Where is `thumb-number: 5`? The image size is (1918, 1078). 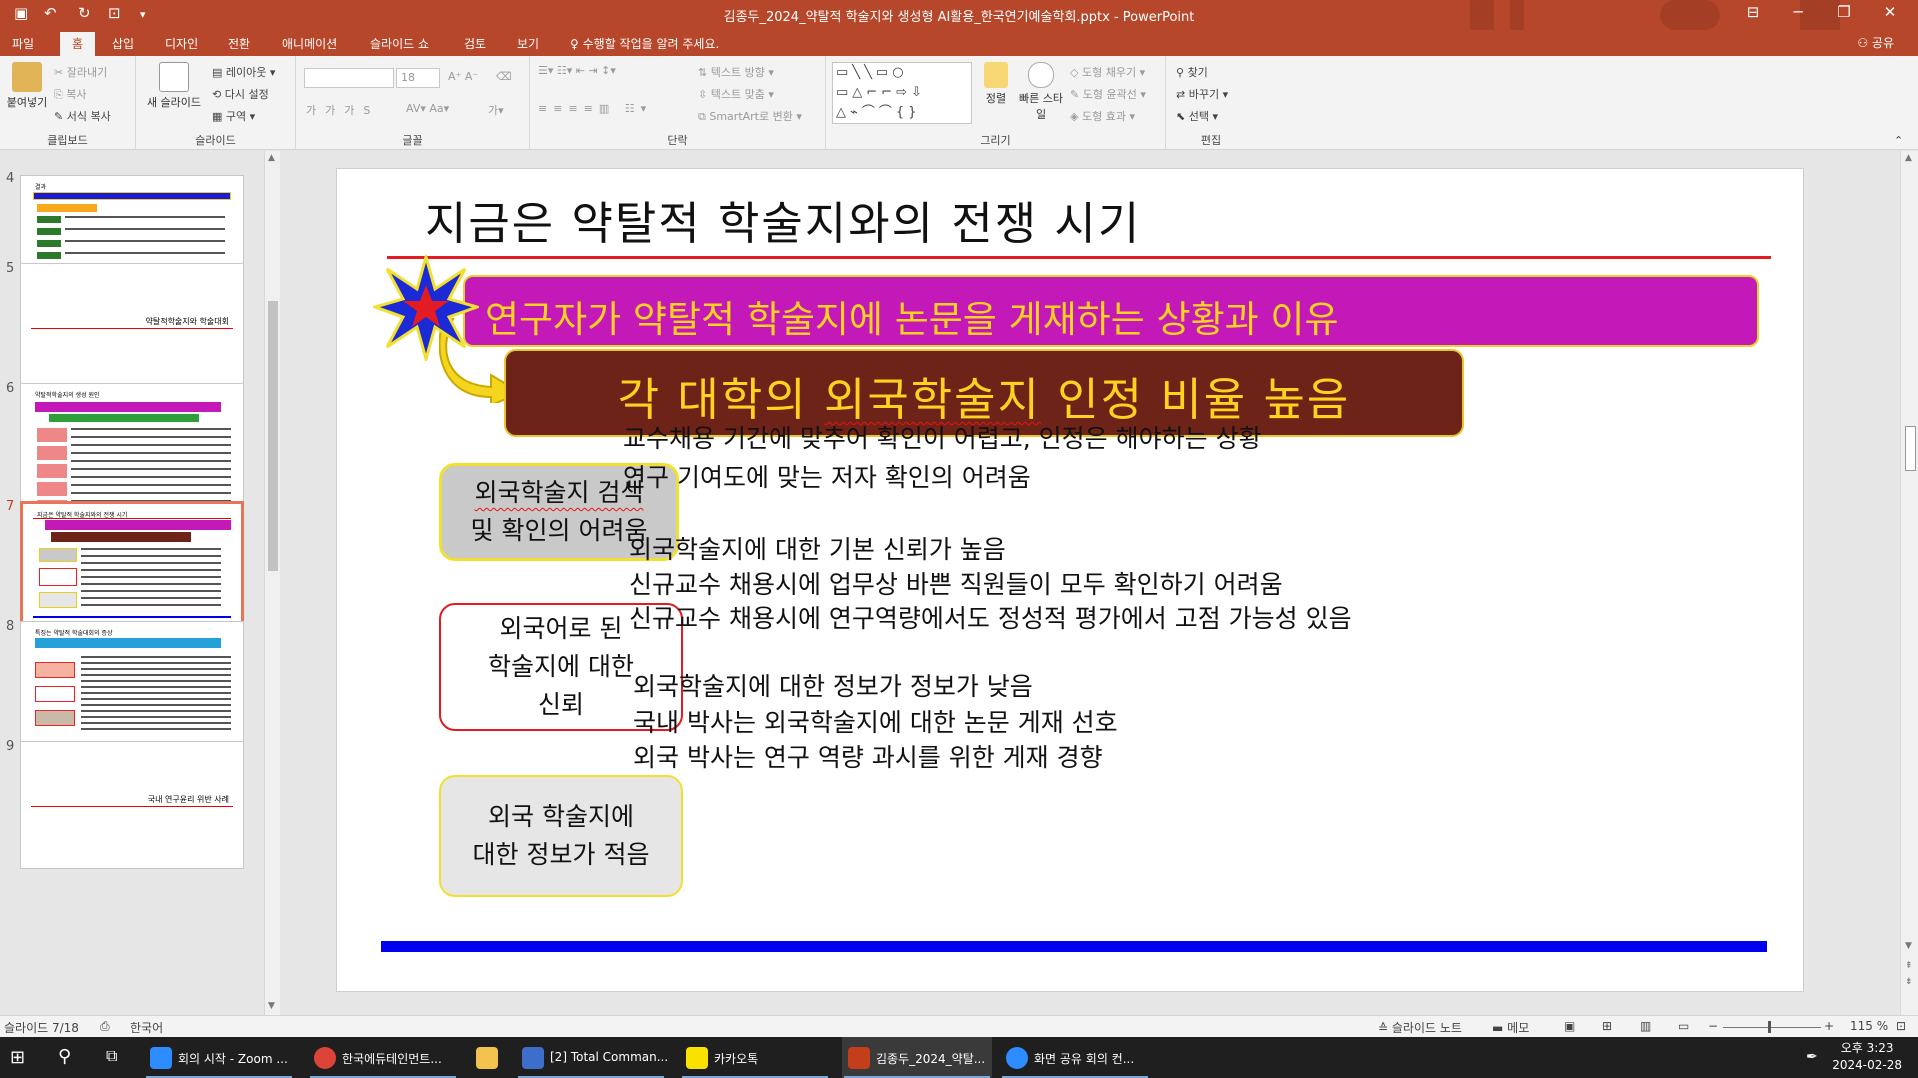
thumb-number: 5 is located at coordinates (10, 268).